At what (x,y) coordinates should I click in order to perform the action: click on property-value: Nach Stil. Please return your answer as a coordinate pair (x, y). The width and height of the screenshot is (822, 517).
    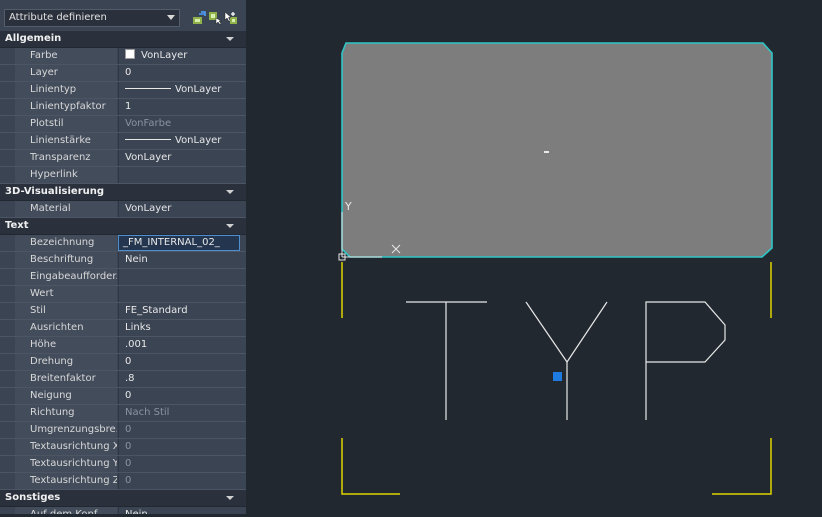
    Looking at the image, I should click on (179, 413).